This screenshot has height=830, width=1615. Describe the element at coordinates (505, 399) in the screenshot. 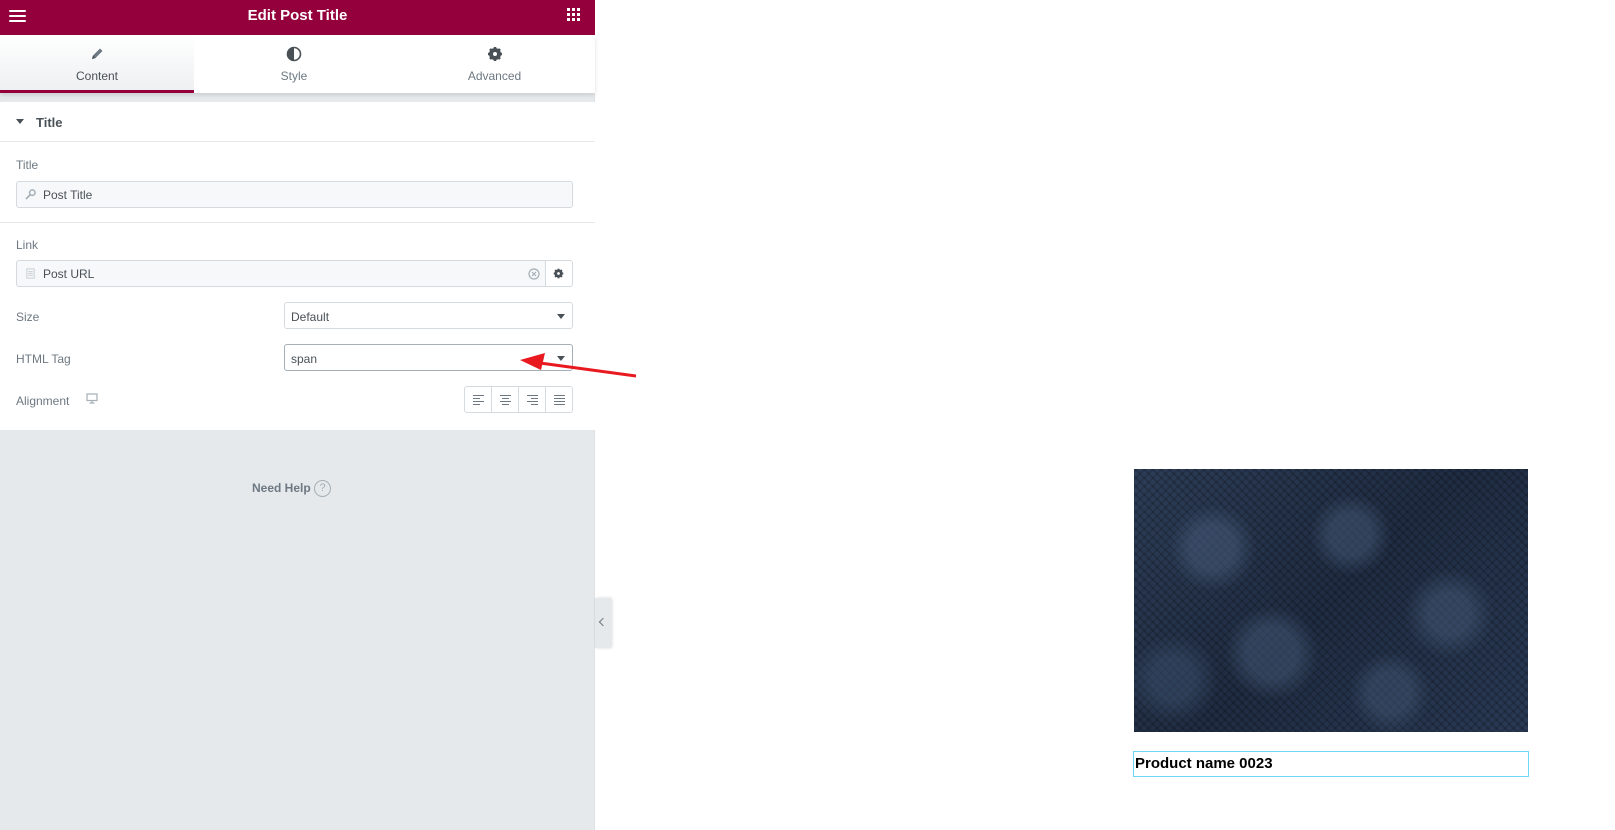

I see `align-center-button` at that location.